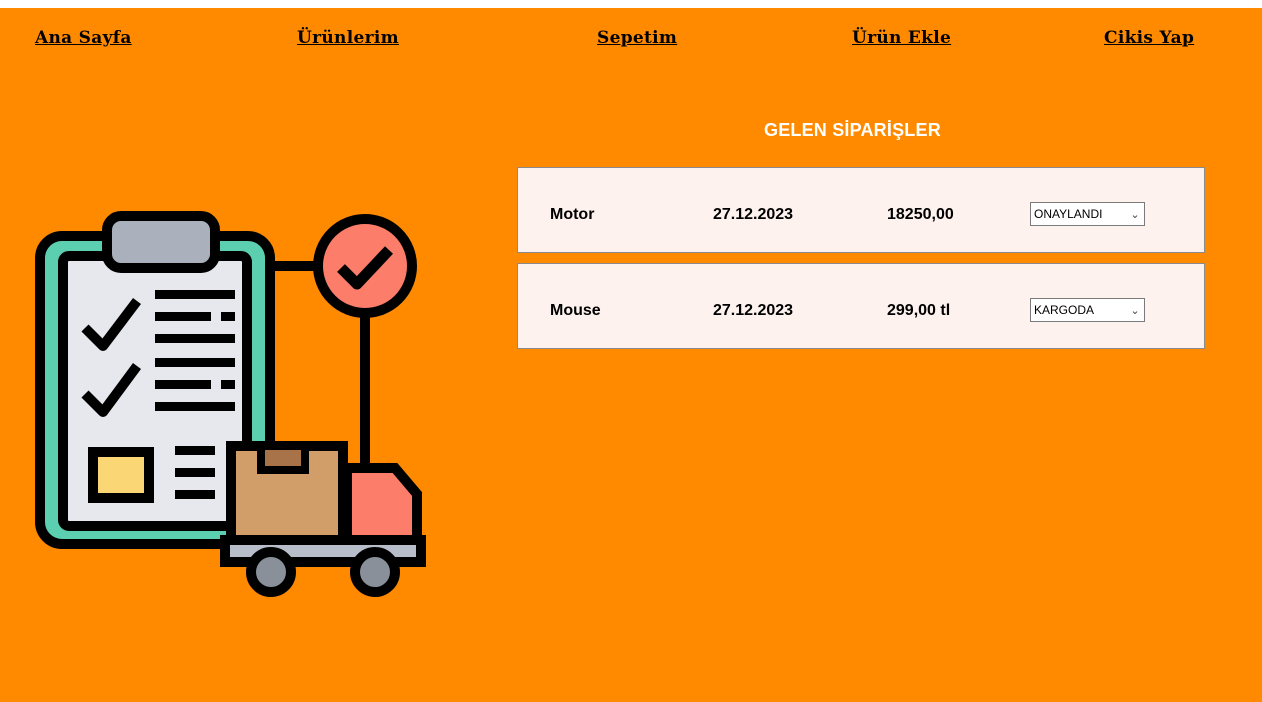 The width and height of the screenshot is (1262, 702). I want to click on order-status-value: ONAYLANDI, so click(1068, 214).